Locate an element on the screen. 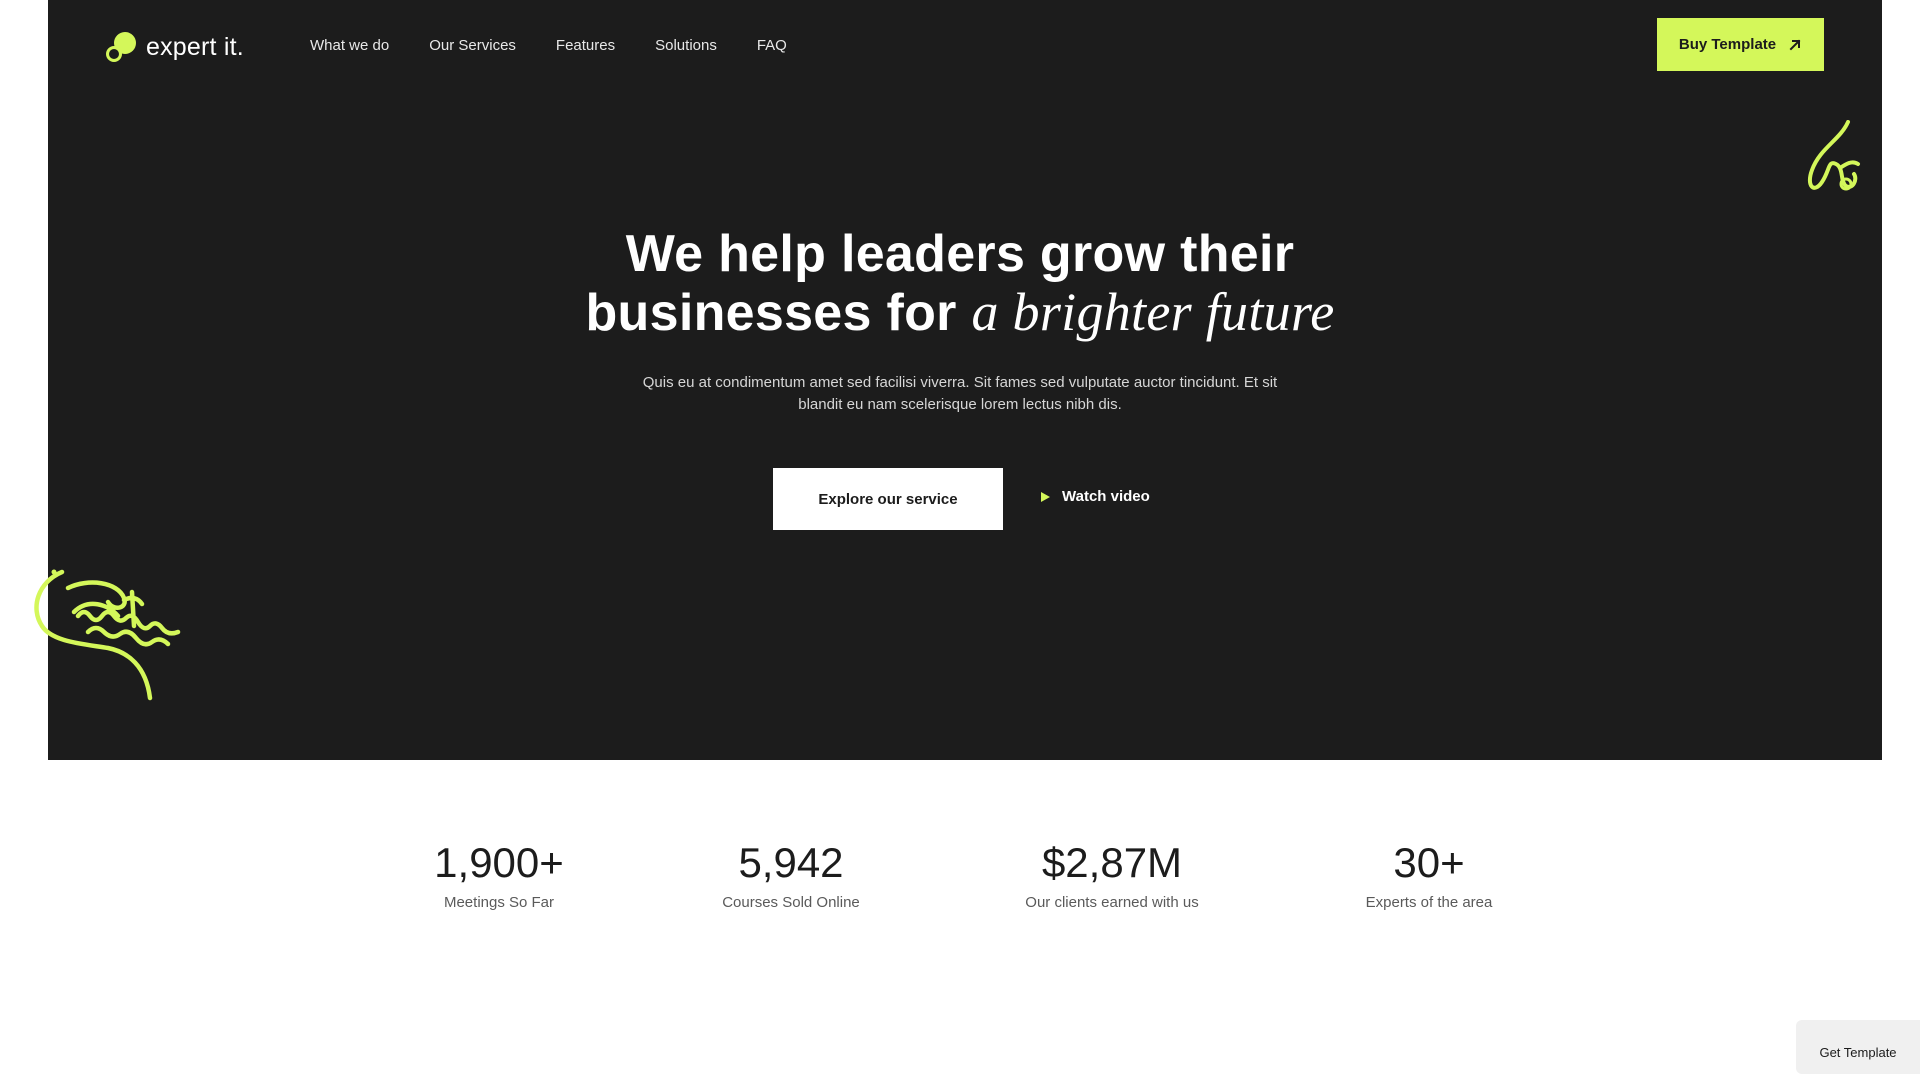  stat-courses: 5,942 Courses Sold Online is located at coordinates (791, 874).